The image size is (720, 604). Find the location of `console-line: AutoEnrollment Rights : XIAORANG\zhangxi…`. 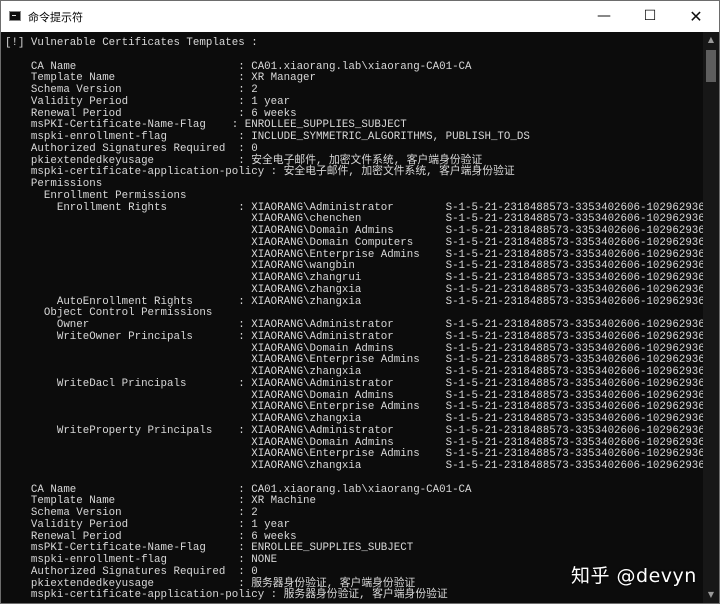

console-line: AutoEnrollment Rights : XIAORANG\zhangxi… is located at coordinates (354, 301).